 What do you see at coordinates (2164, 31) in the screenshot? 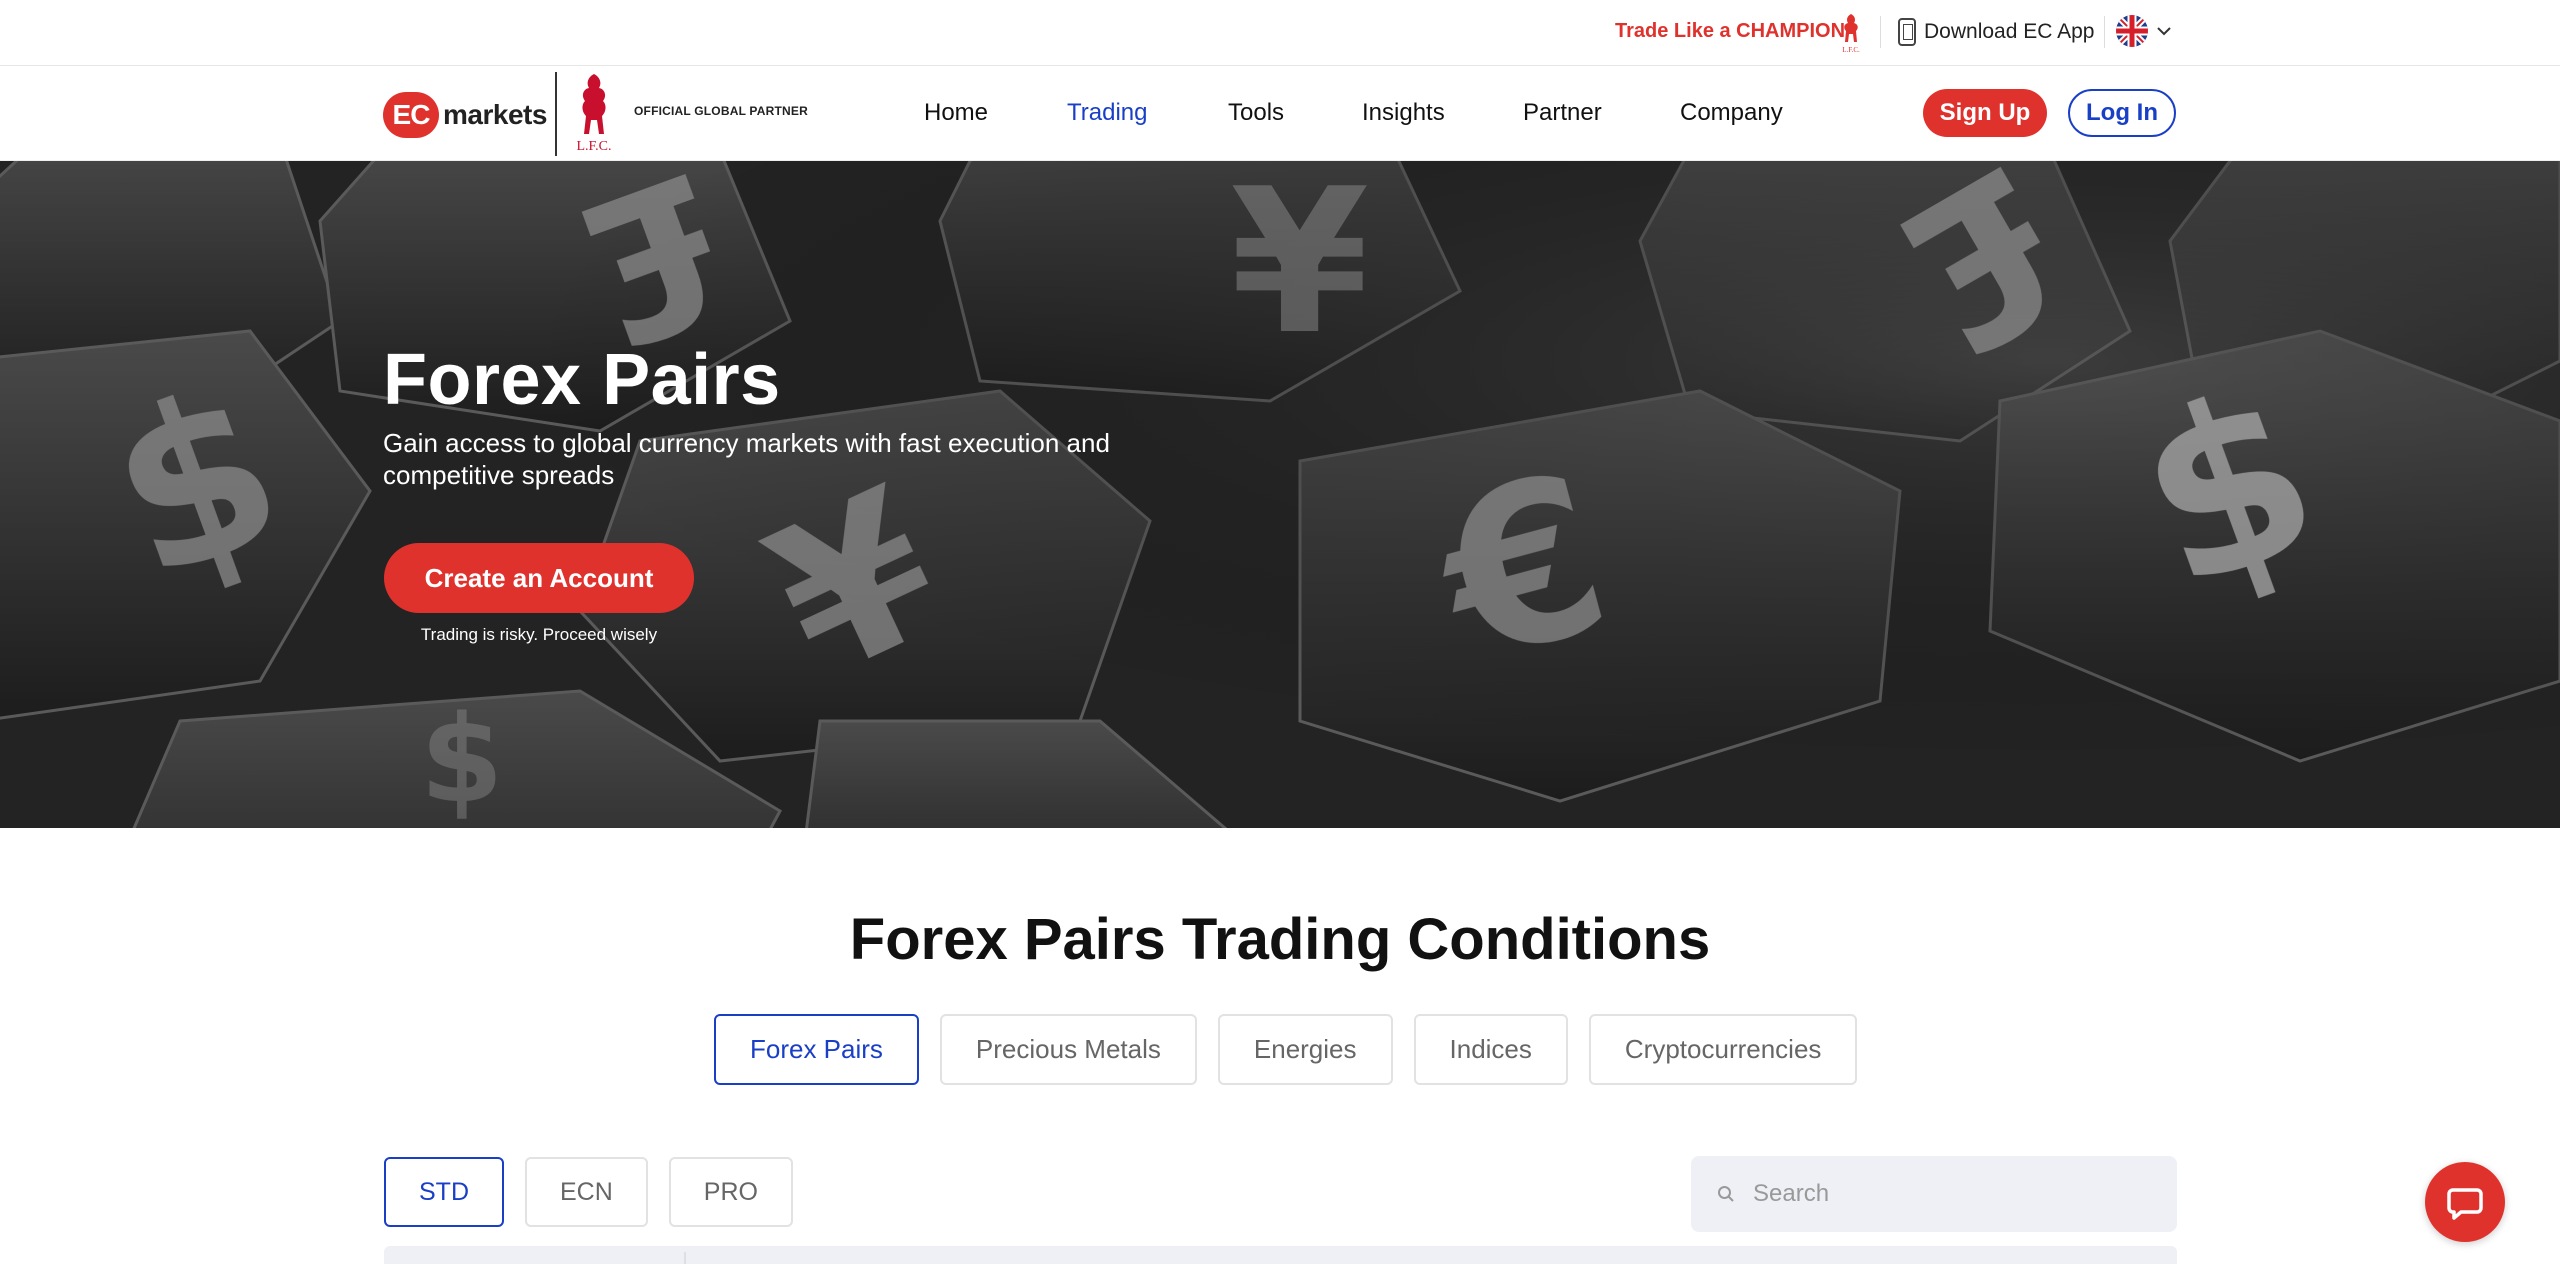
I see `chevron-down-icon` at bounding box center [2164, 31].